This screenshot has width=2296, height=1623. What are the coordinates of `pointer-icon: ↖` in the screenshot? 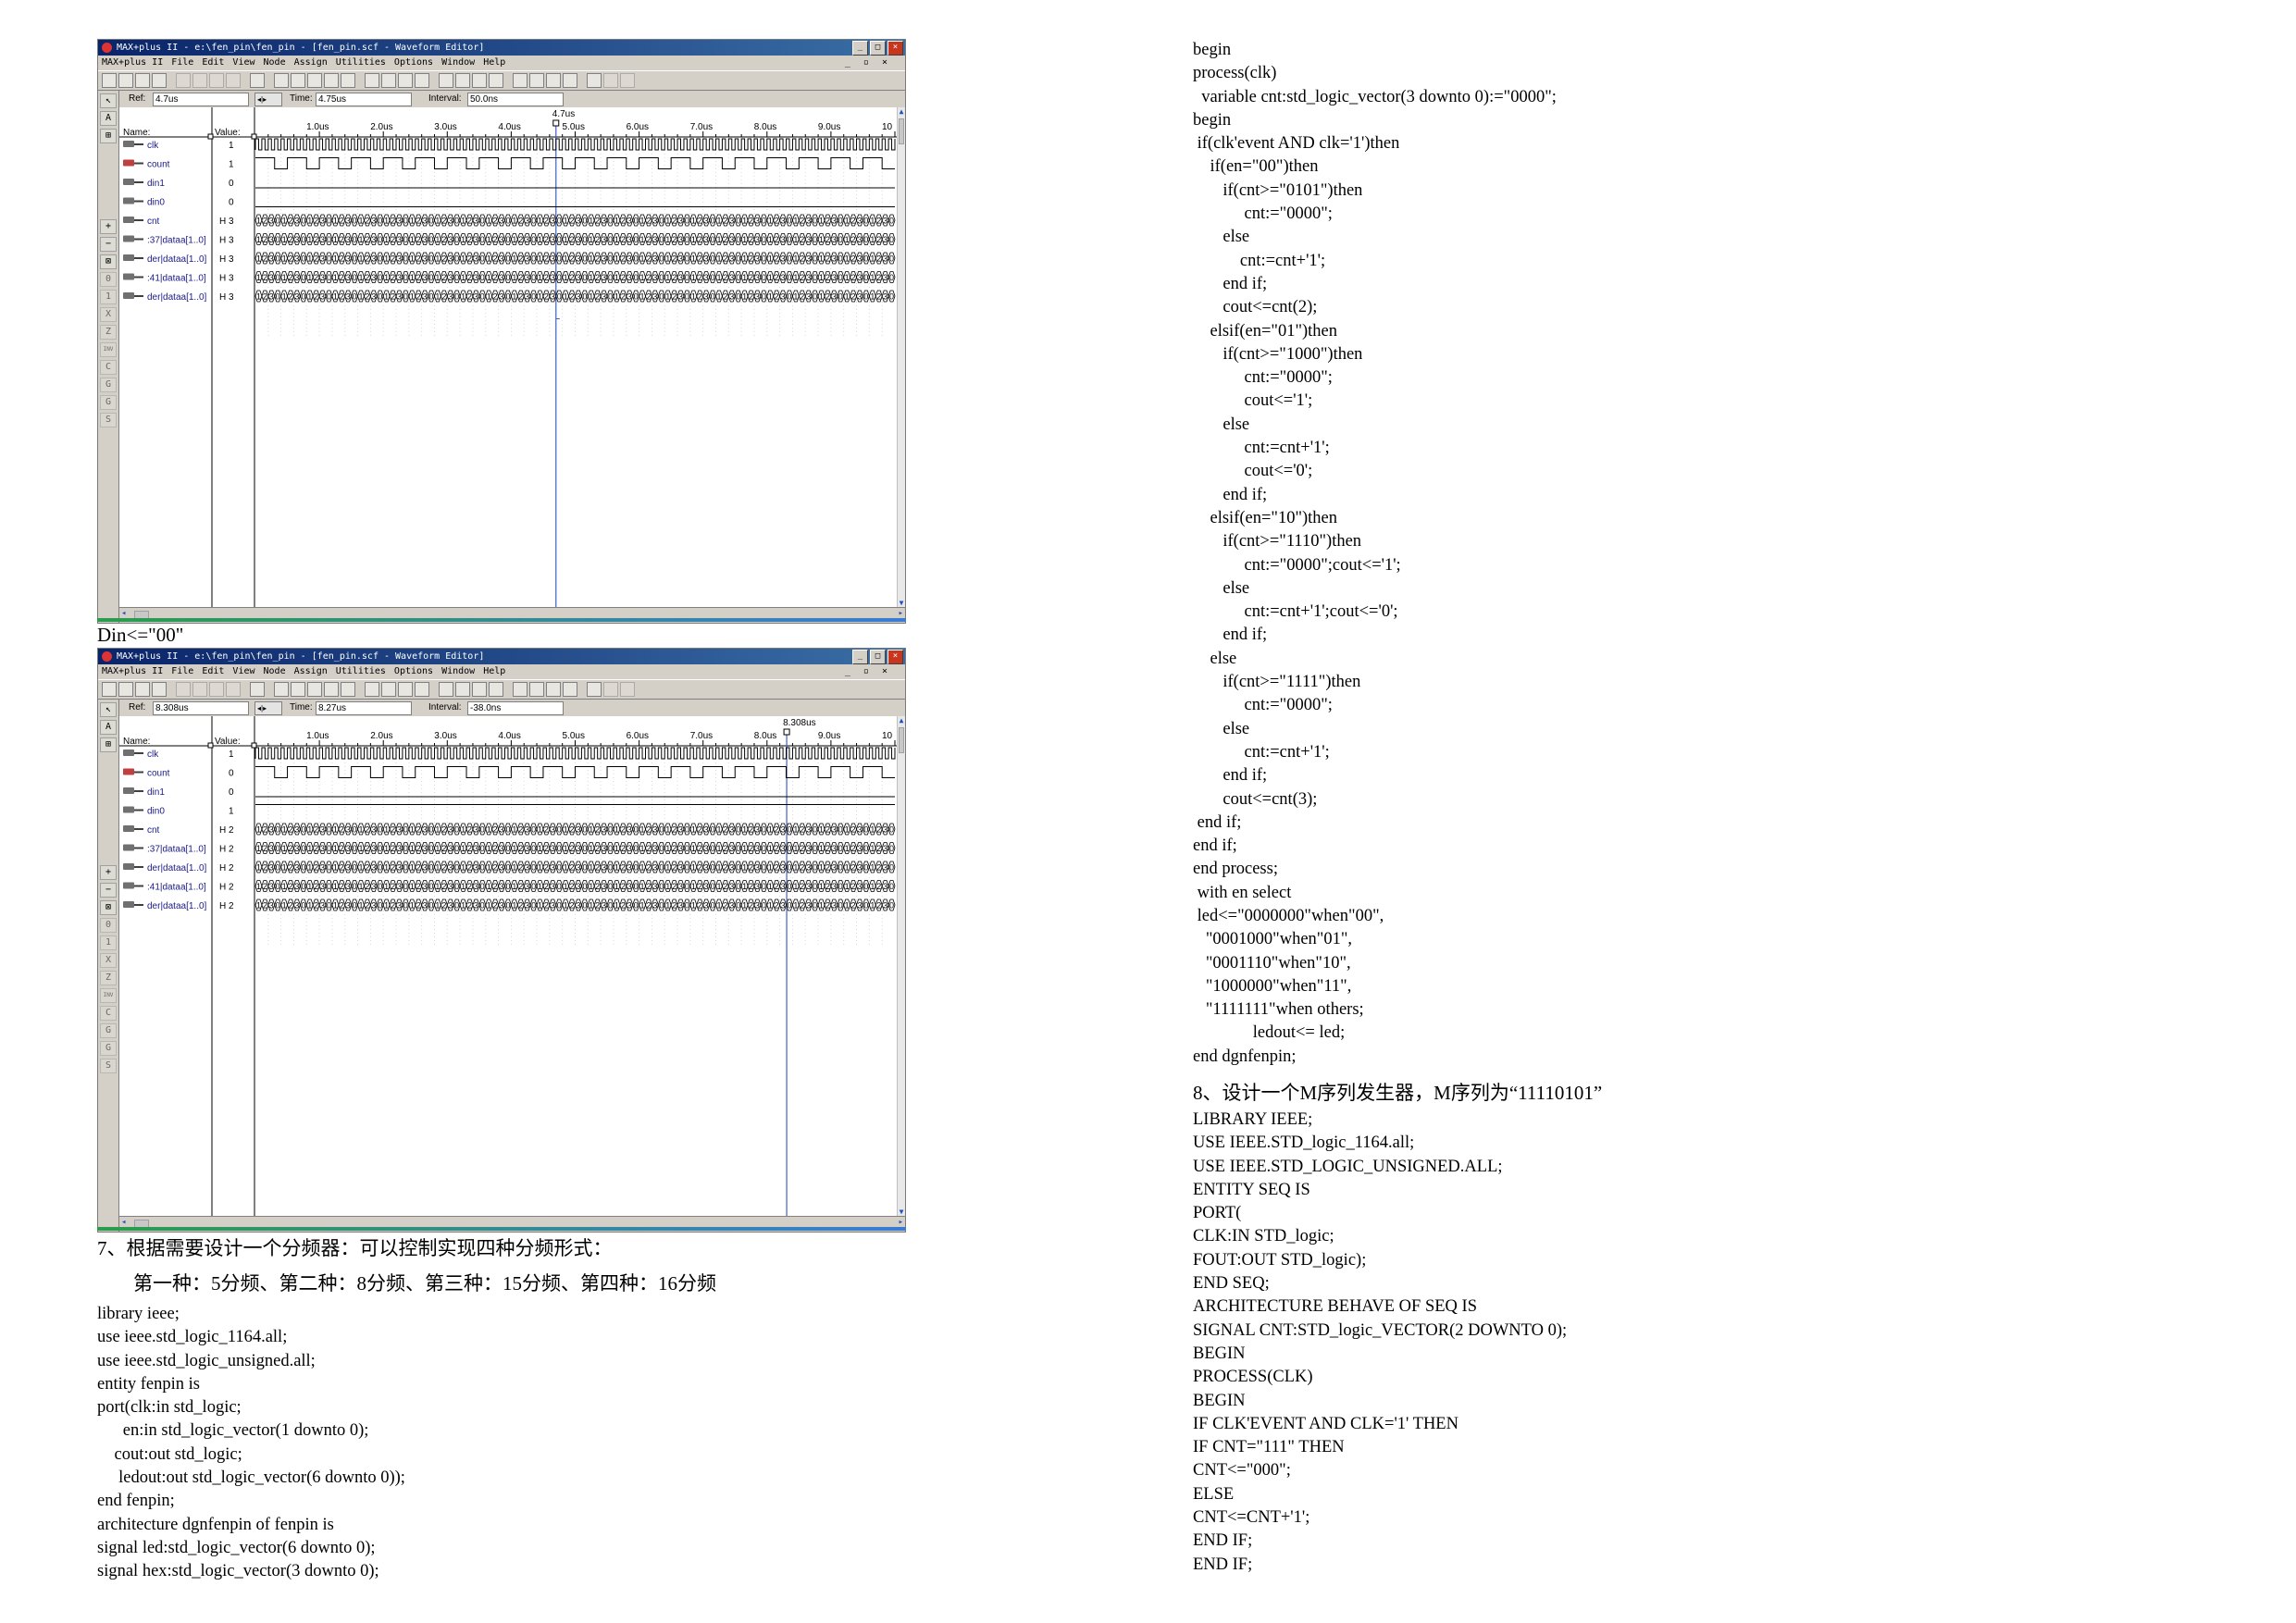 It's located at (109, 100).